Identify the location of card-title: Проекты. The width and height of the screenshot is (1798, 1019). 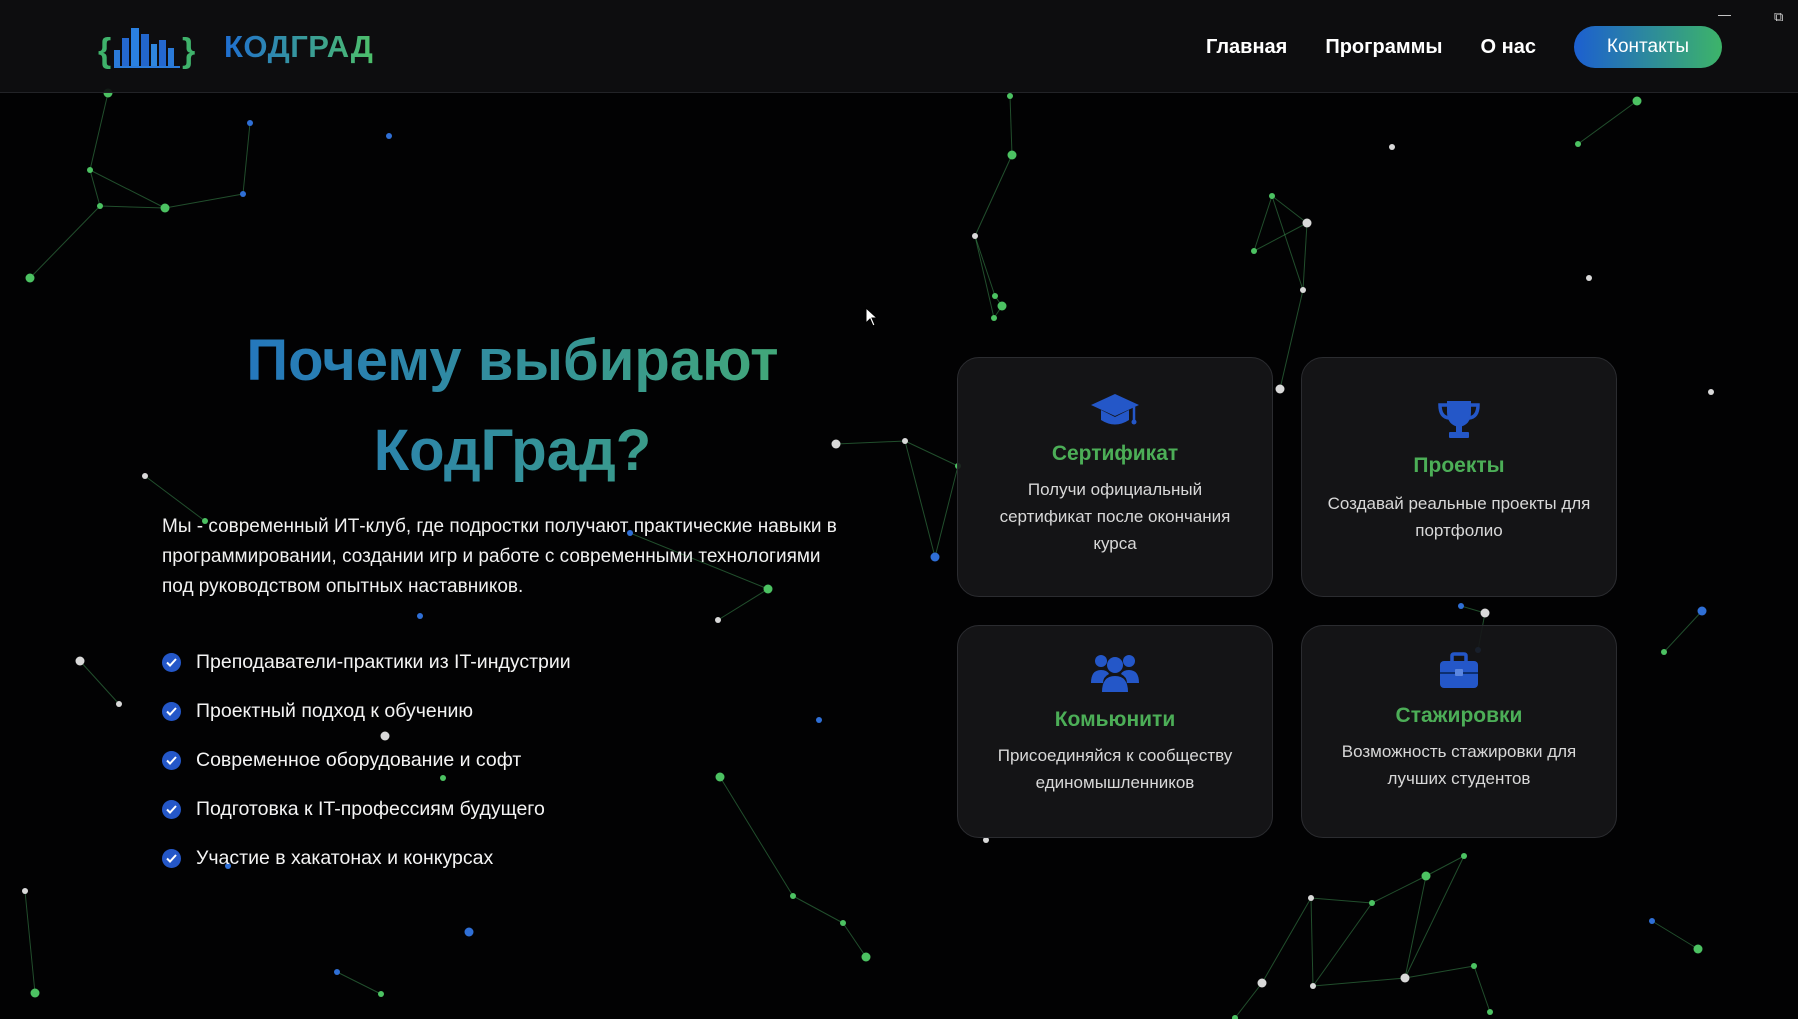
(1459, 465).